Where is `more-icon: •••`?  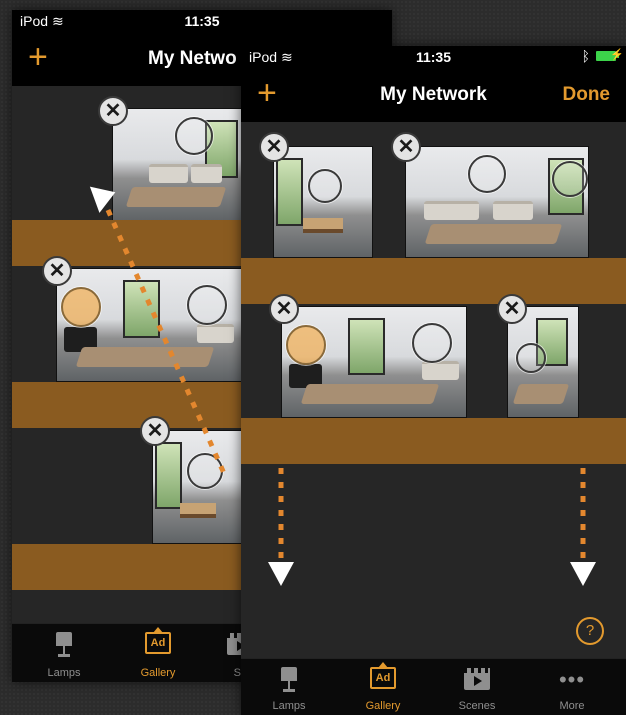 more-icon: ••• is located at coordinates (572, 679).